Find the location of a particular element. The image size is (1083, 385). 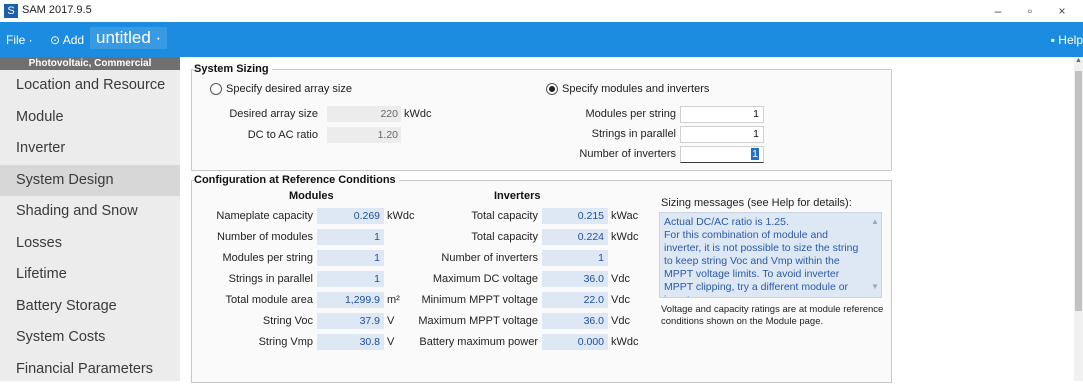

strings-in-parallel-result-label: Strings in parallel is located at coordinates (246, 279).